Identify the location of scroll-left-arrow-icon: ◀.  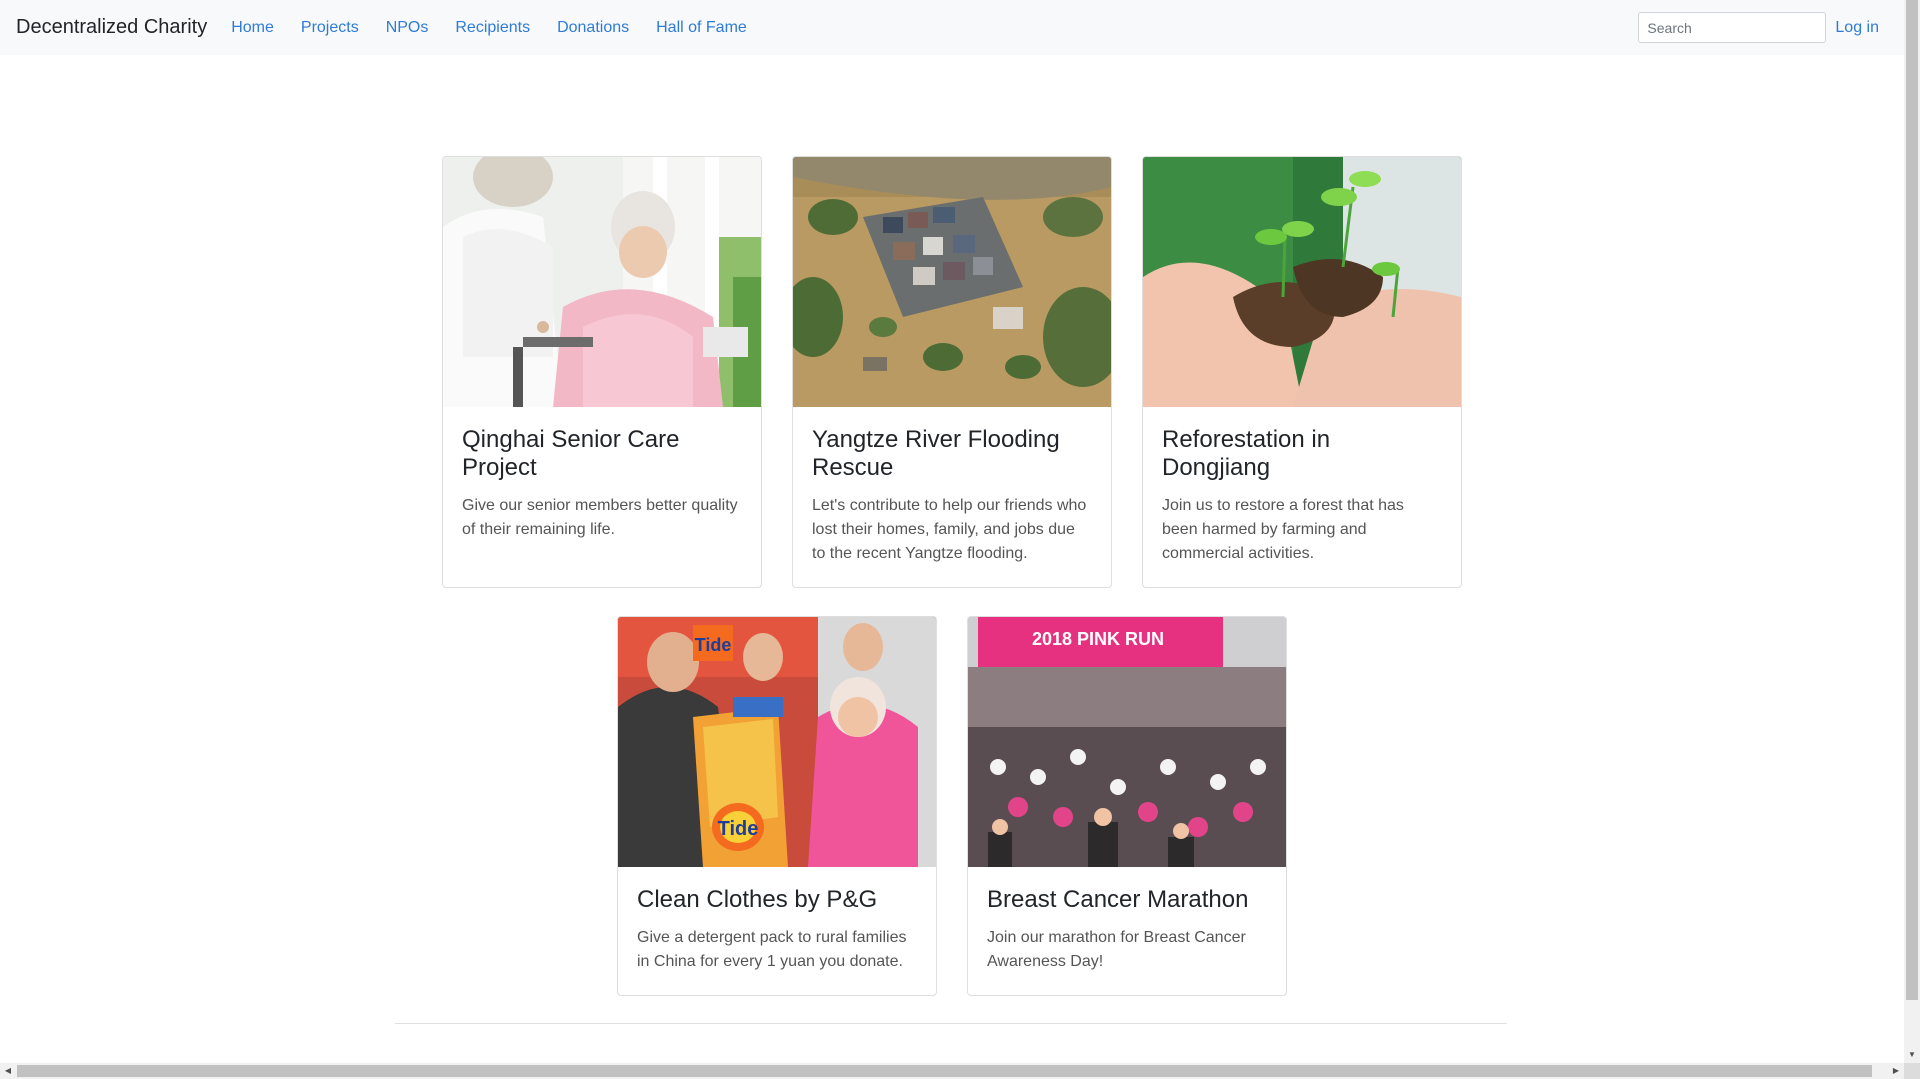
(8, 1071).